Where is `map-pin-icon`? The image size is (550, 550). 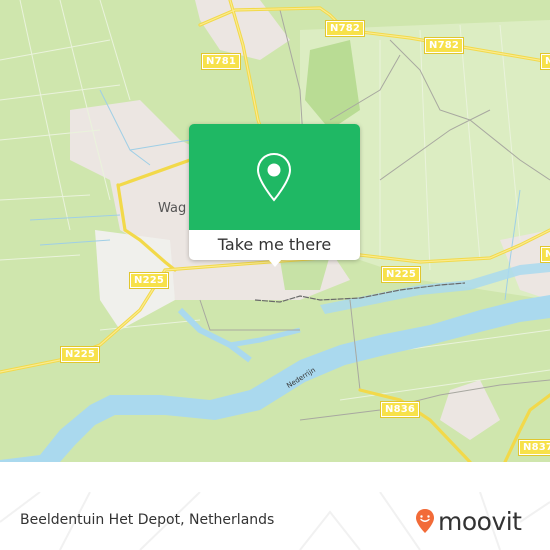
map-pin-icon is located at coordinates (274, 177).